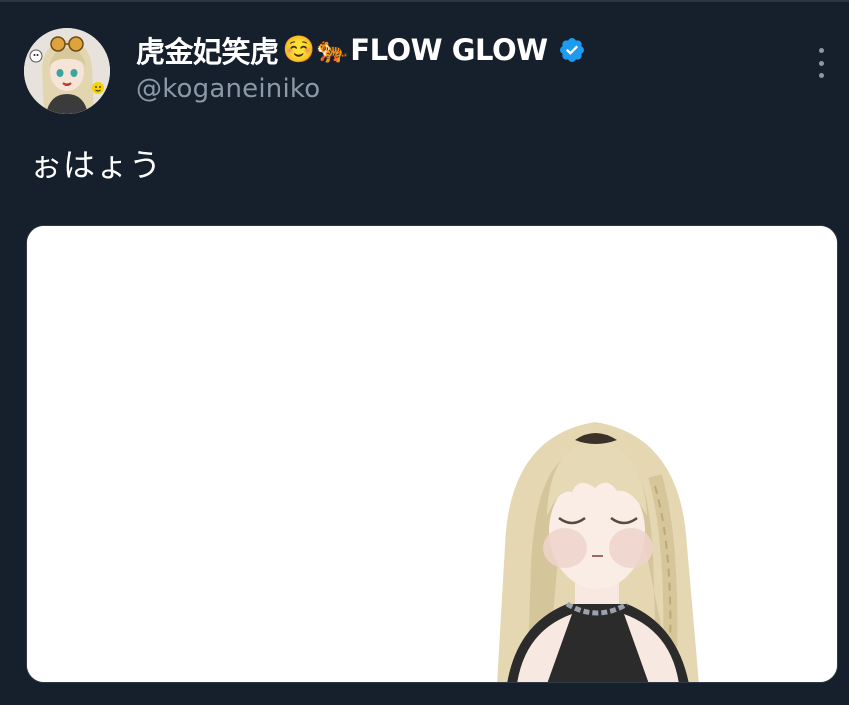  I want to click on avatar-image, so click(67, 71).